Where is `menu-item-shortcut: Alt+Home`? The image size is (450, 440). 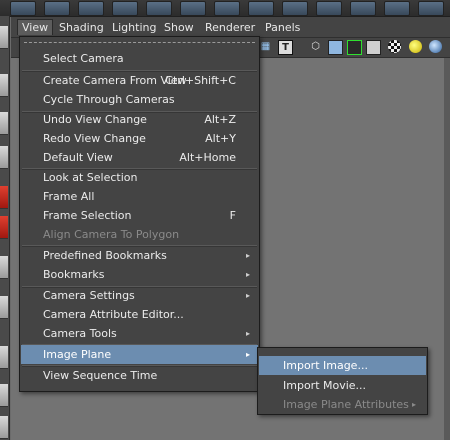 menu-item-shortcut: Alt+Home is located at coordinates (207, 157).